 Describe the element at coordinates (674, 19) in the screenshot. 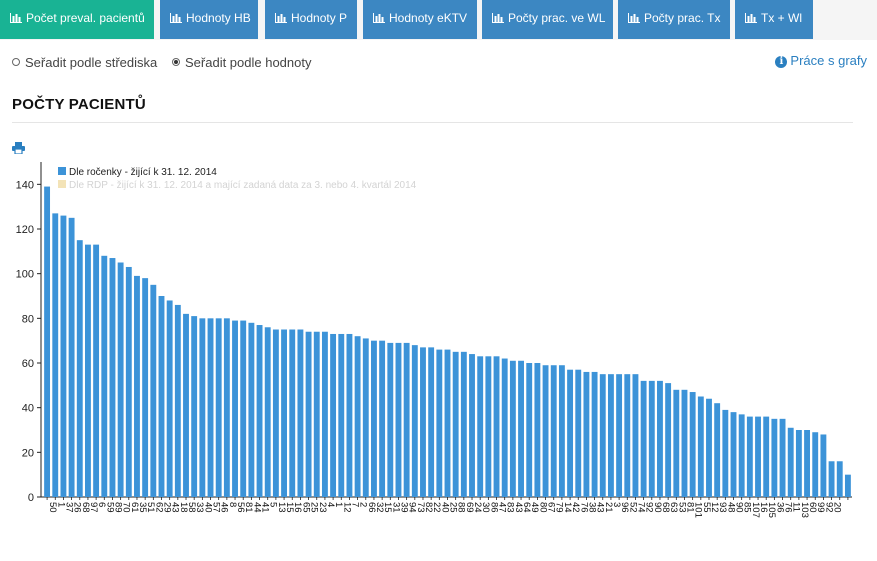

I see `tab-pocty-prac-tx: Počty prac. Tx` at that location.